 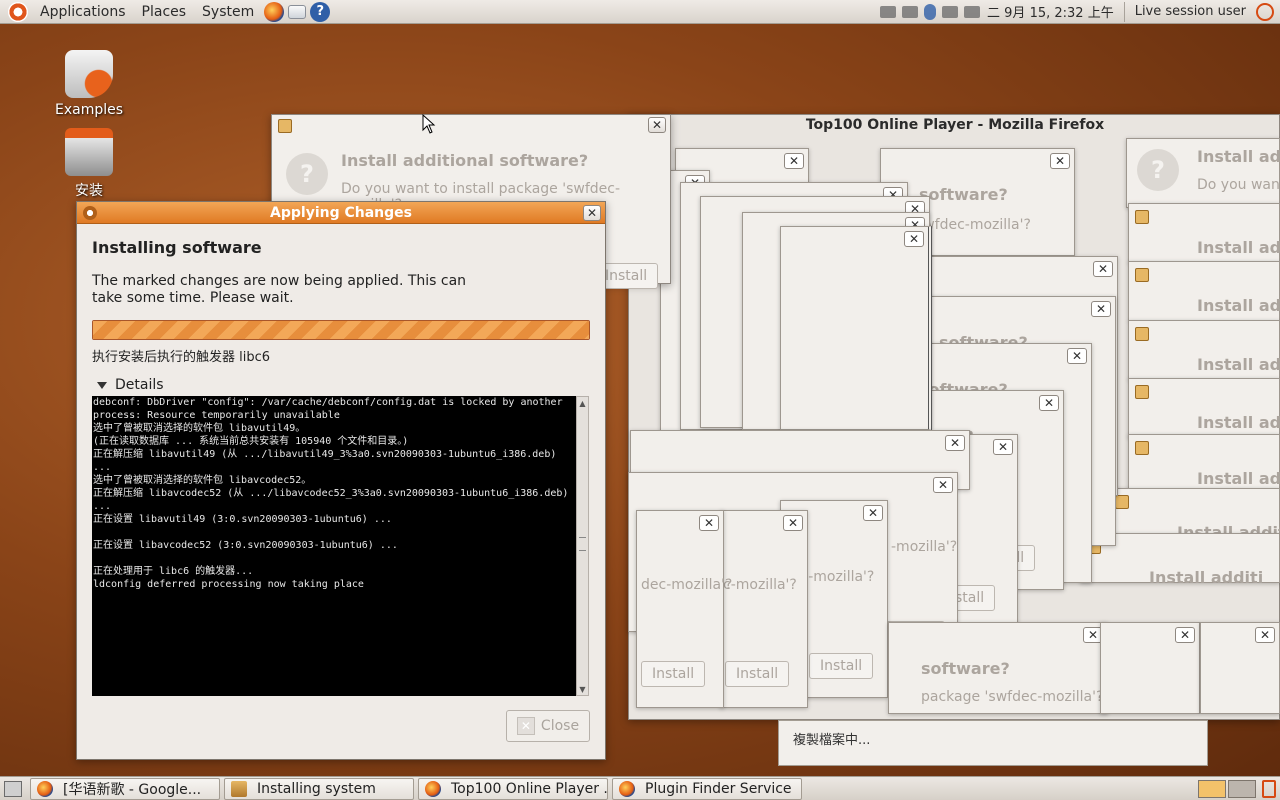 What do you see at coordinates (297, 11) in the screenshot?
I see `mail-launcher-icon` at bounding box center [297, 11].